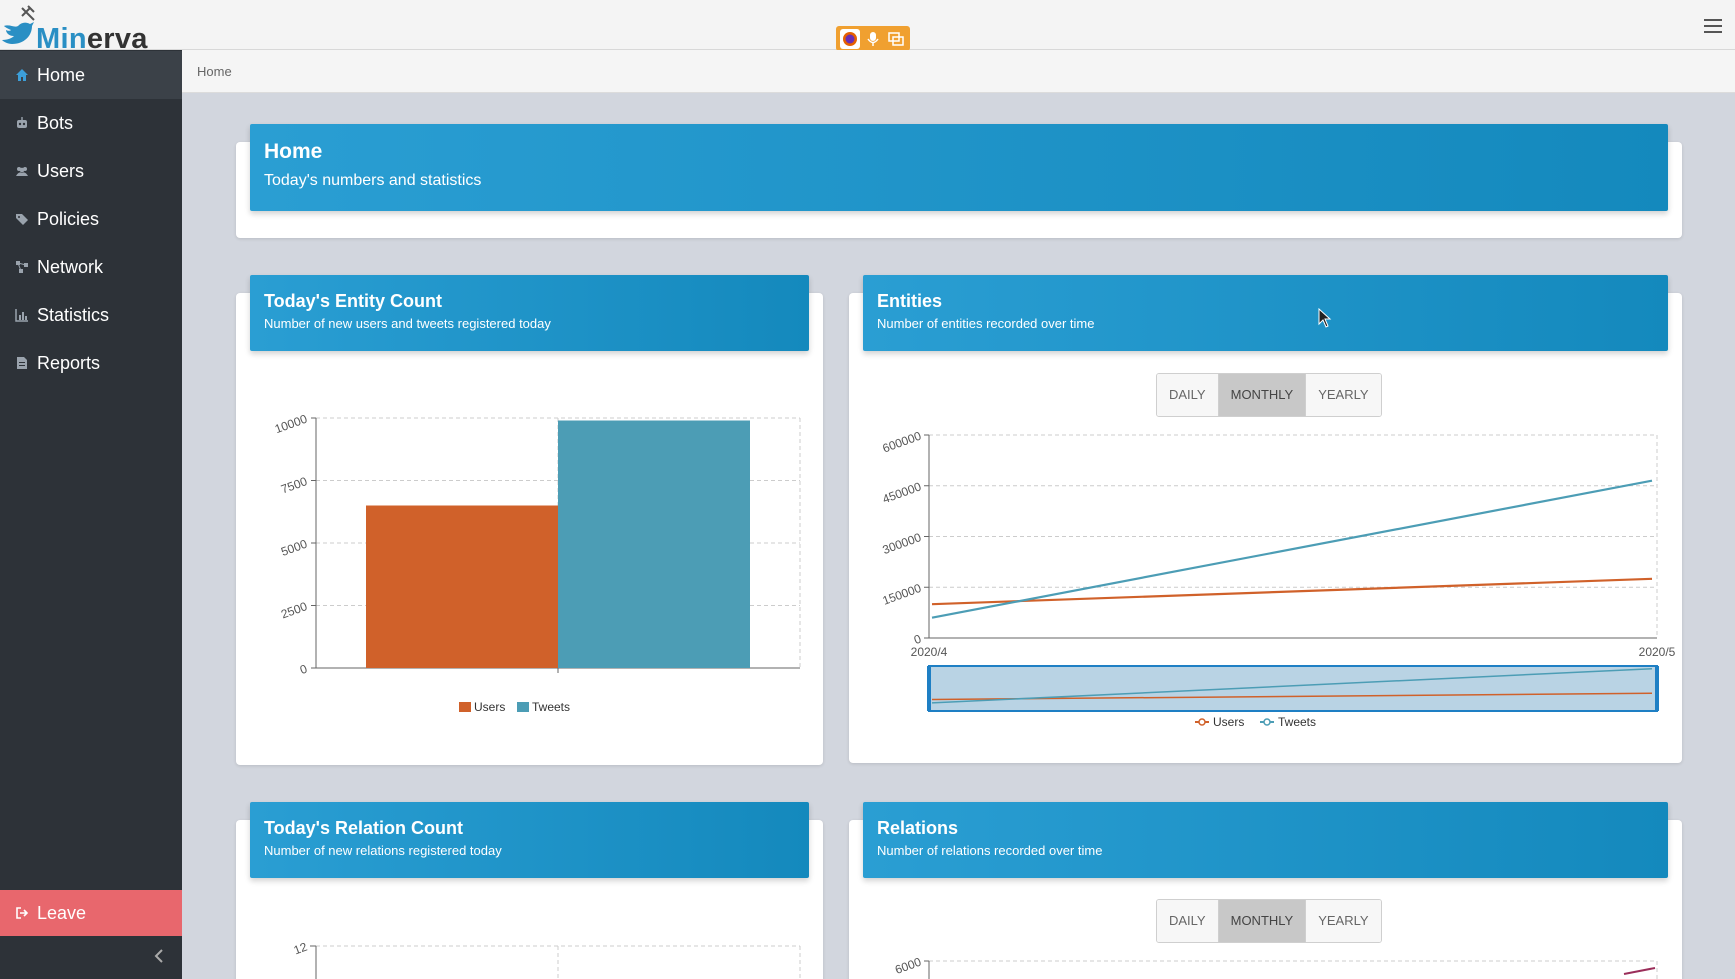 Image resolution: width=1735 pixels, height=979 pixels. Describe the element at coordinates (918, 828) in the screenshot. I see `relations-title: Relations` at that location.